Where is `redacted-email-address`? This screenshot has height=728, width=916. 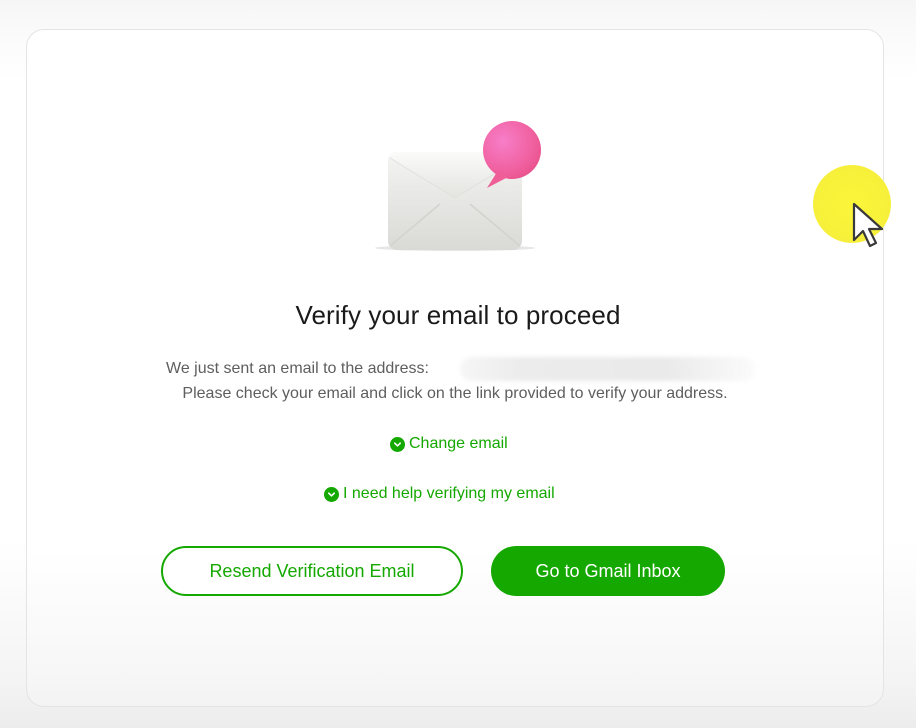
redacted-email-address is located at coordinates (607, 369).